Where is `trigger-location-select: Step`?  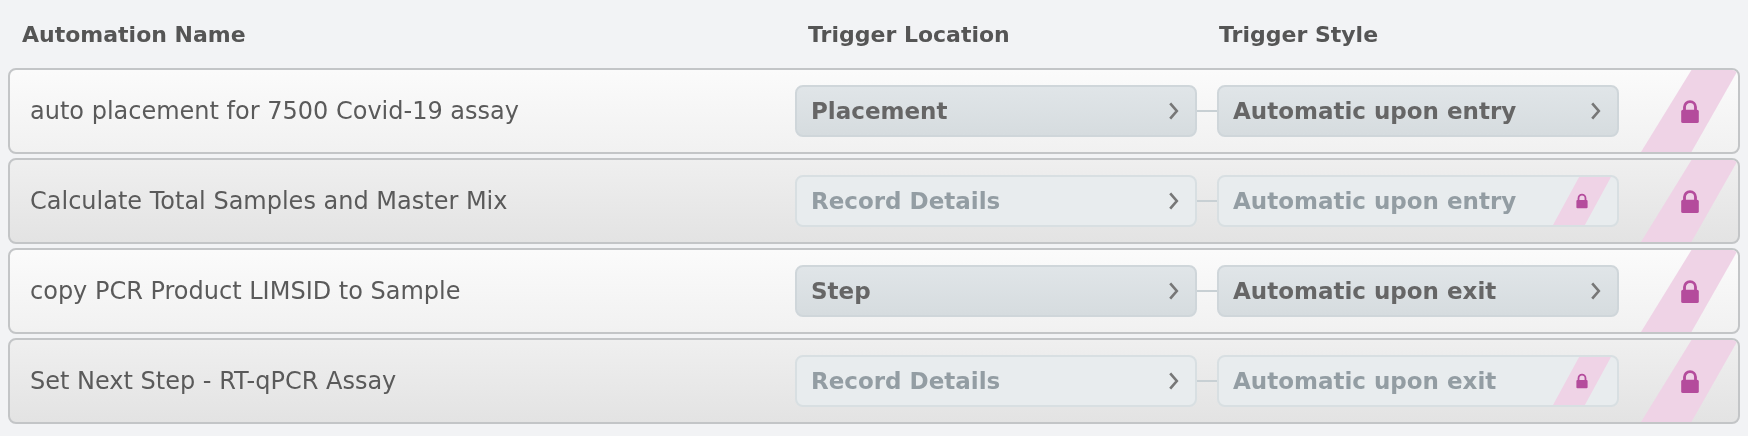 trigger-location-select: Step is located at coordinates (996, 291).